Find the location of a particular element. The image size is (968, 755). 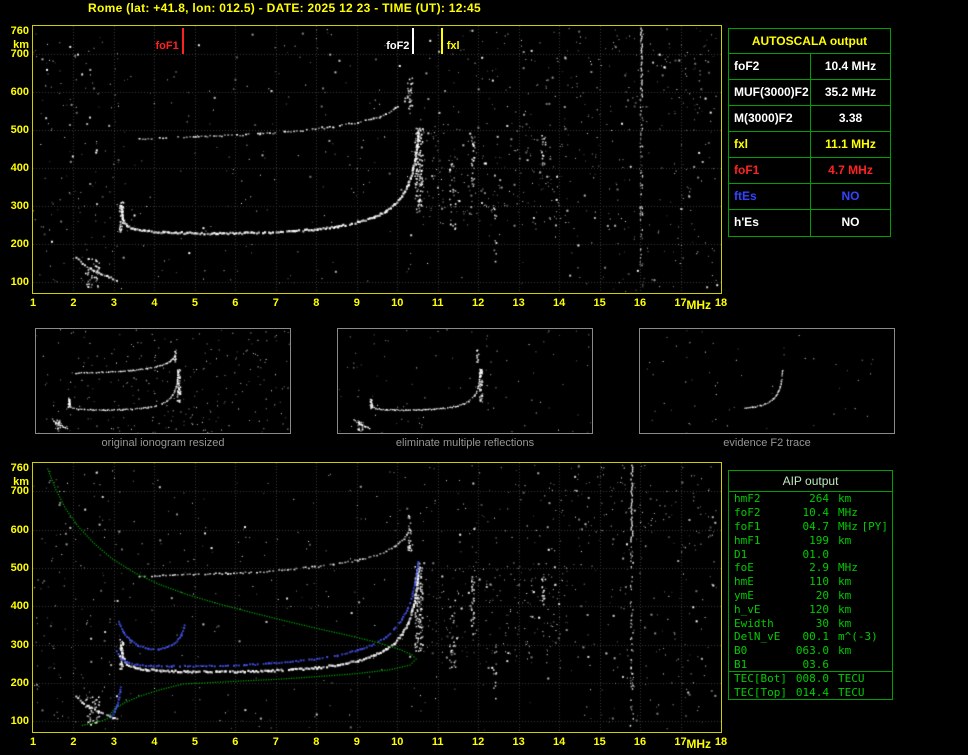

thumbnail-no-multiples is located at coordinates (465, 381).